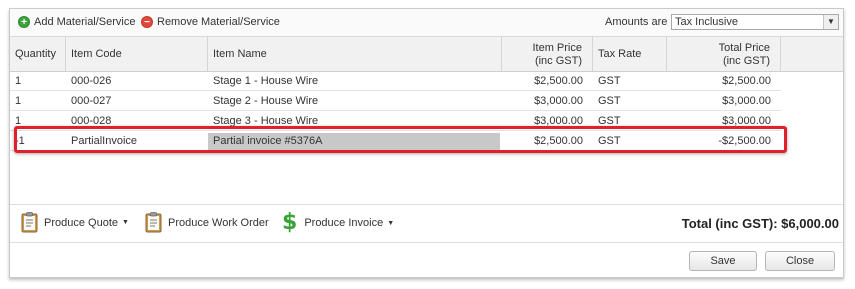  I want to click on col-tax-rate-label: Tax Rate, so click(620, 54).